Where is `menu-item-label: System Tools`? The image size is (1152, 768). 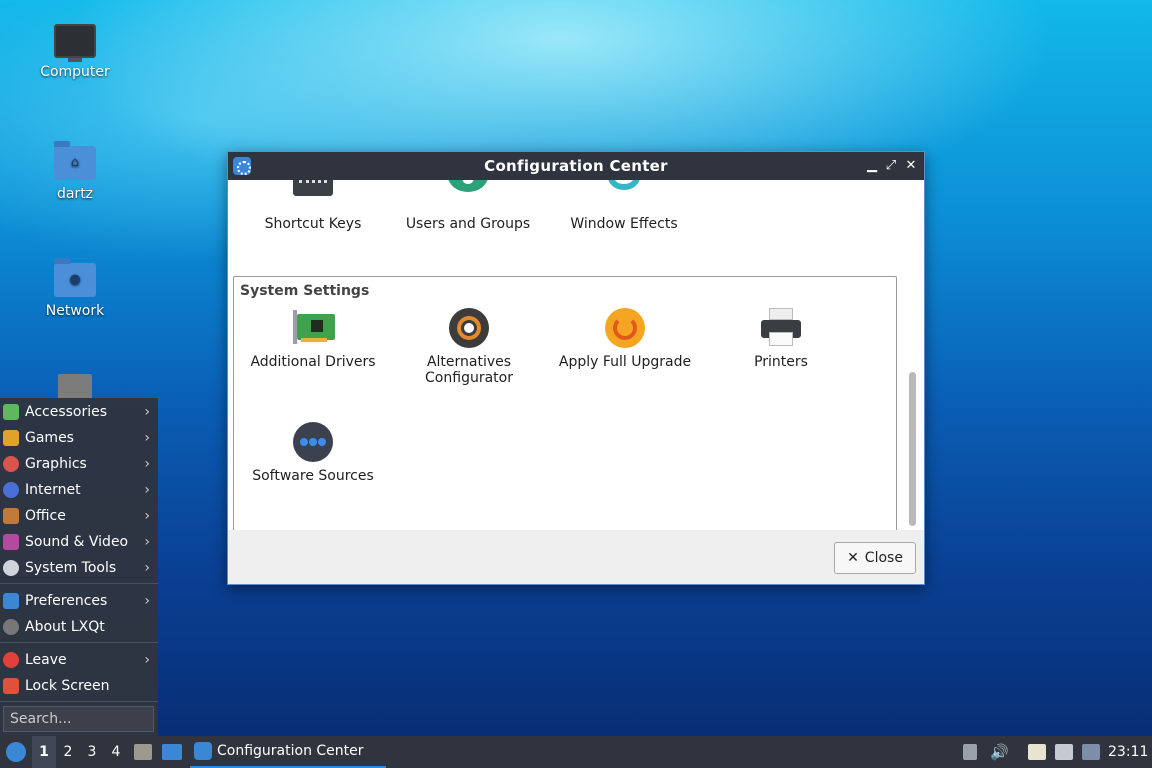 menu-item-label: System Tools is located at coordinates (71, 568).